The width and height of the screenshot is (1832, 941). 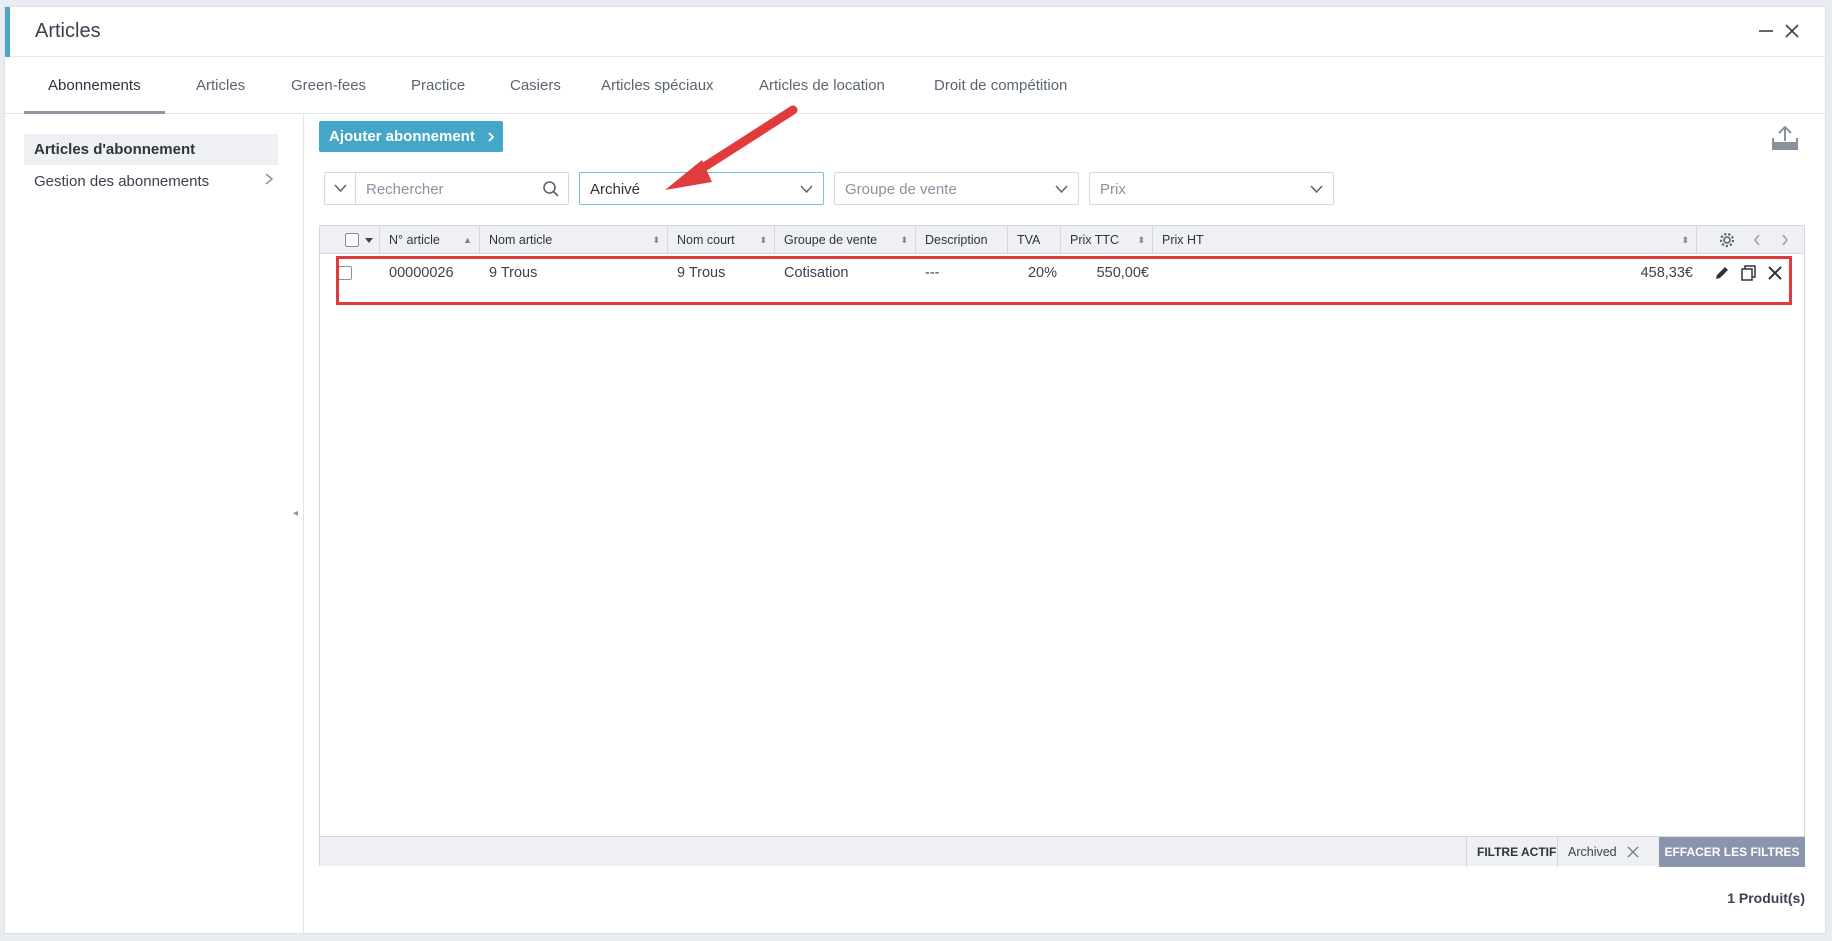 I want to click on active-filter-label: FILTRE ACTIF, so click(x=1516, y=852).